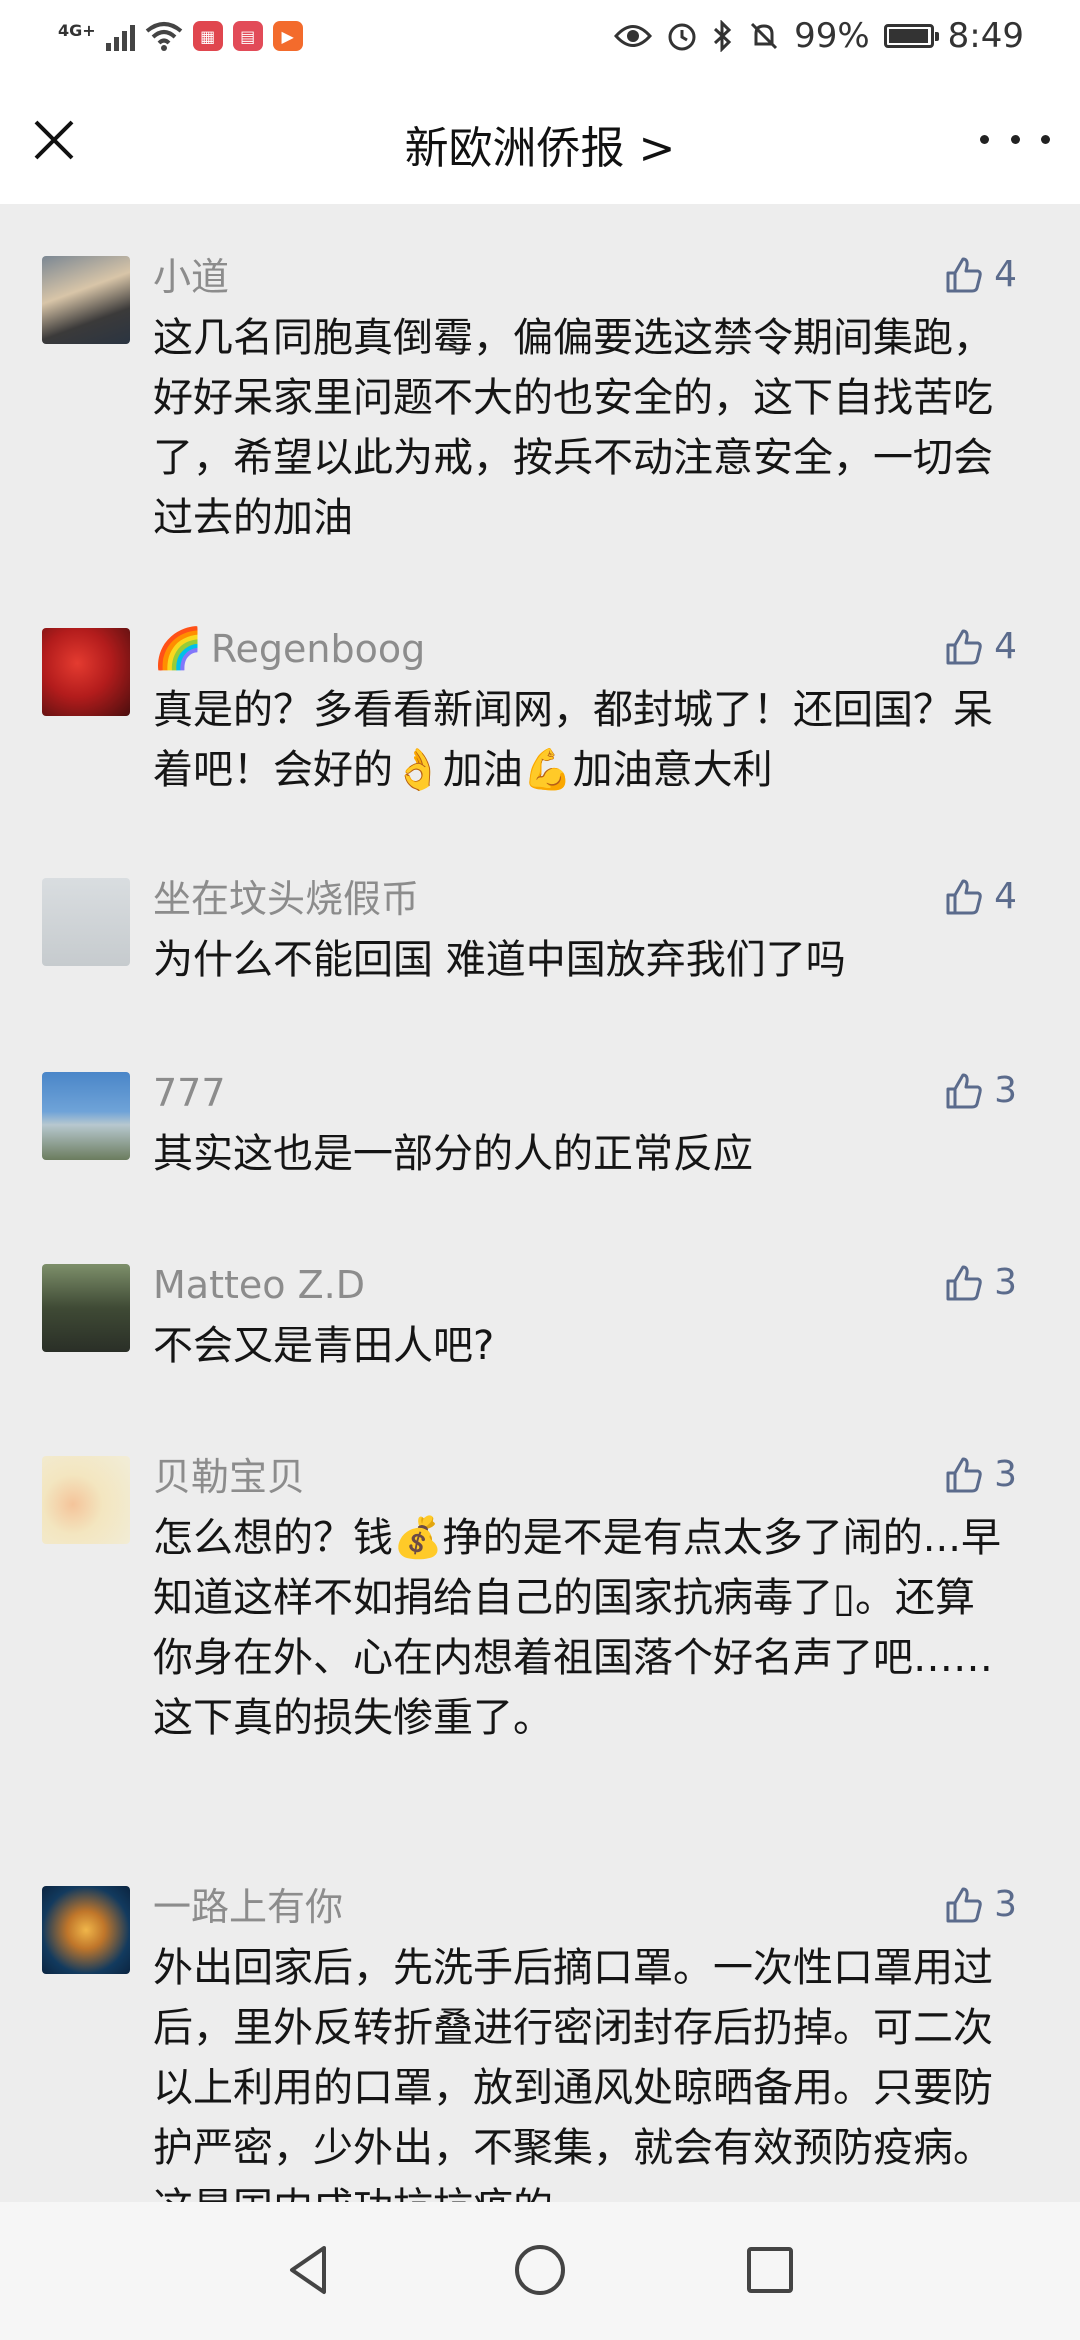 This screenshot has width=1080, height=2340. Describe the element at coordinates (178, 649) in the screenshot. I see `rainbow-icon: 🌈` at that location.